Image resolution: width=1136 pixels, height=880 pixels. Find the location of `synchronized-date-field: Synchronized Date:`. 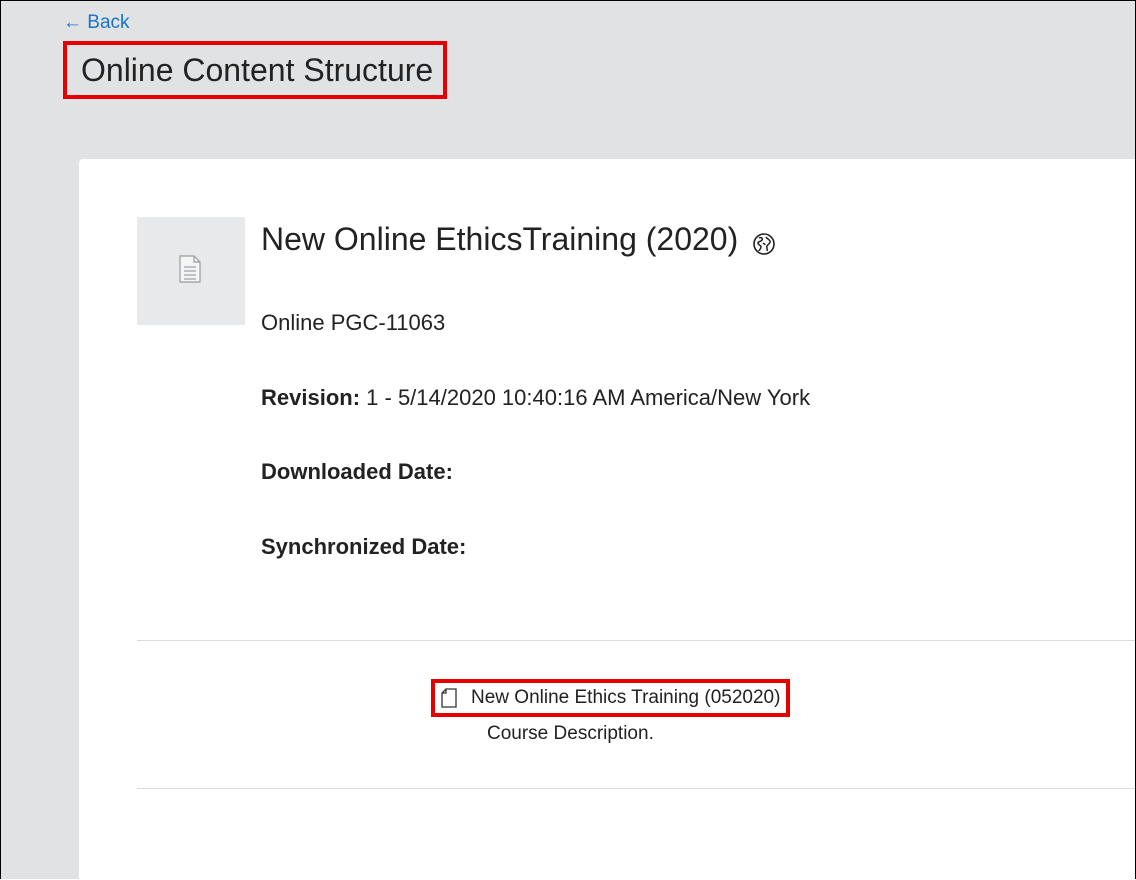

synchronized-date-field: Synchronized Date: is located at coordinates (363, 547).